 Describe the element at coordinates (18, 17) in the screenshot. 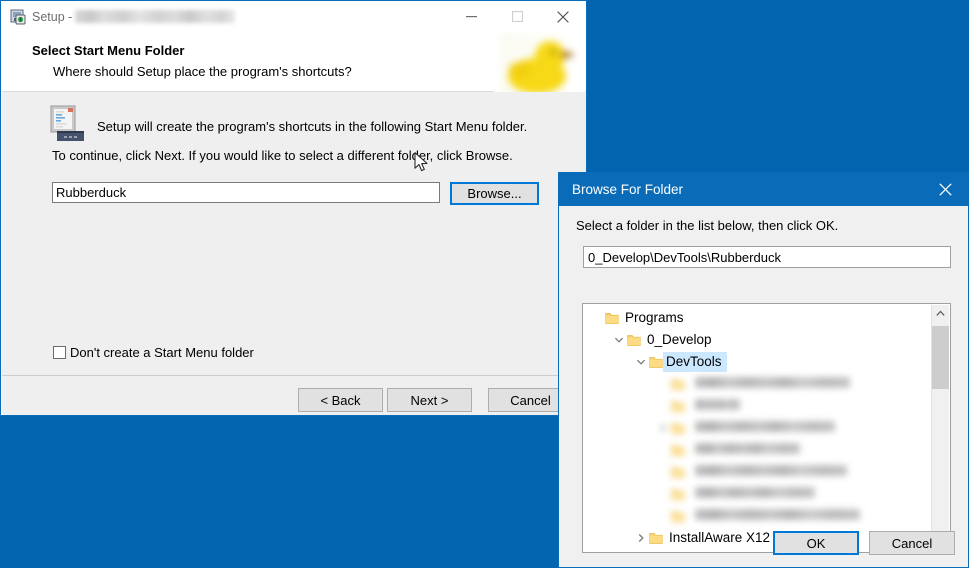

I see `installer-icon` at that location.